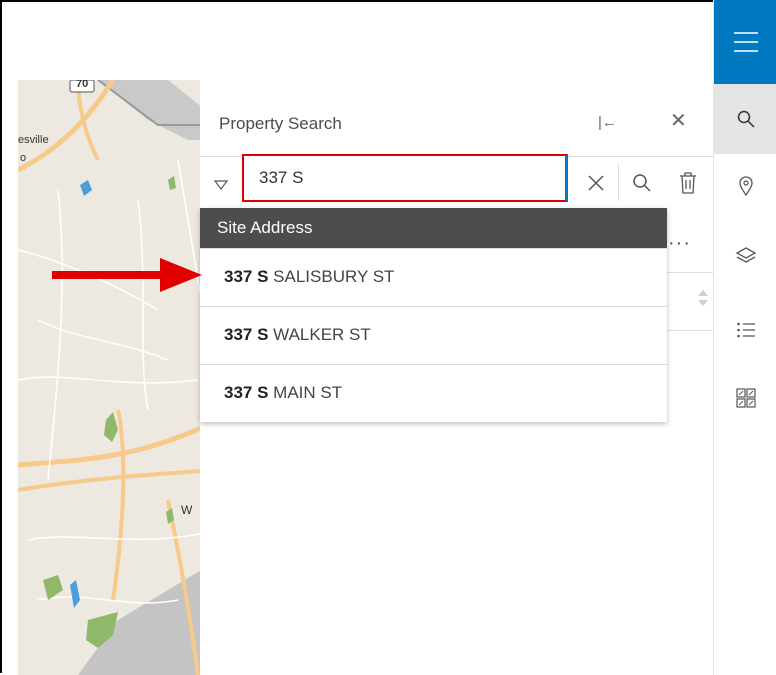  I want to click on layers-icon, so click(745, 255).